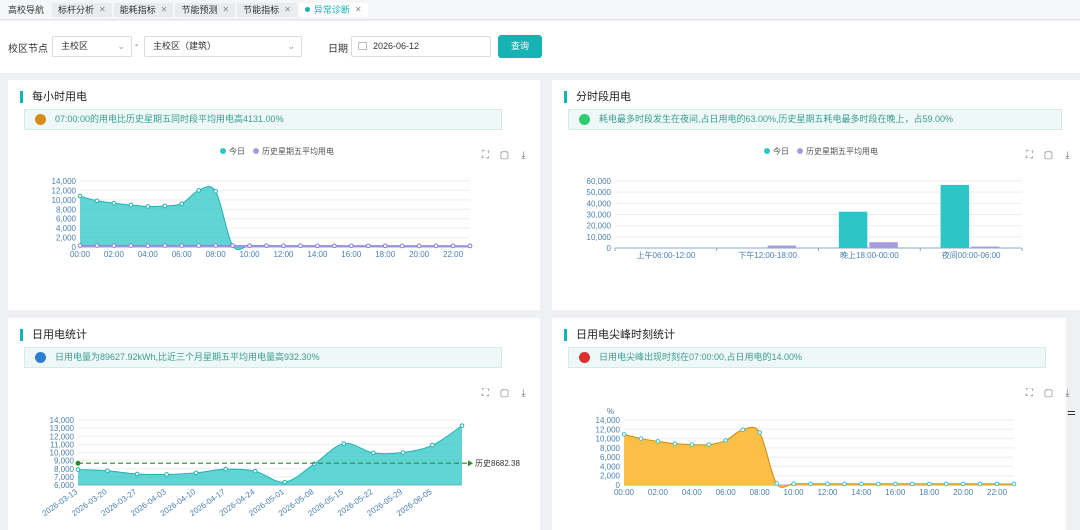 The height and width of the screenshot is (530, 1080). I want to click on date-input: 2026-06-12, so click(421, 46).